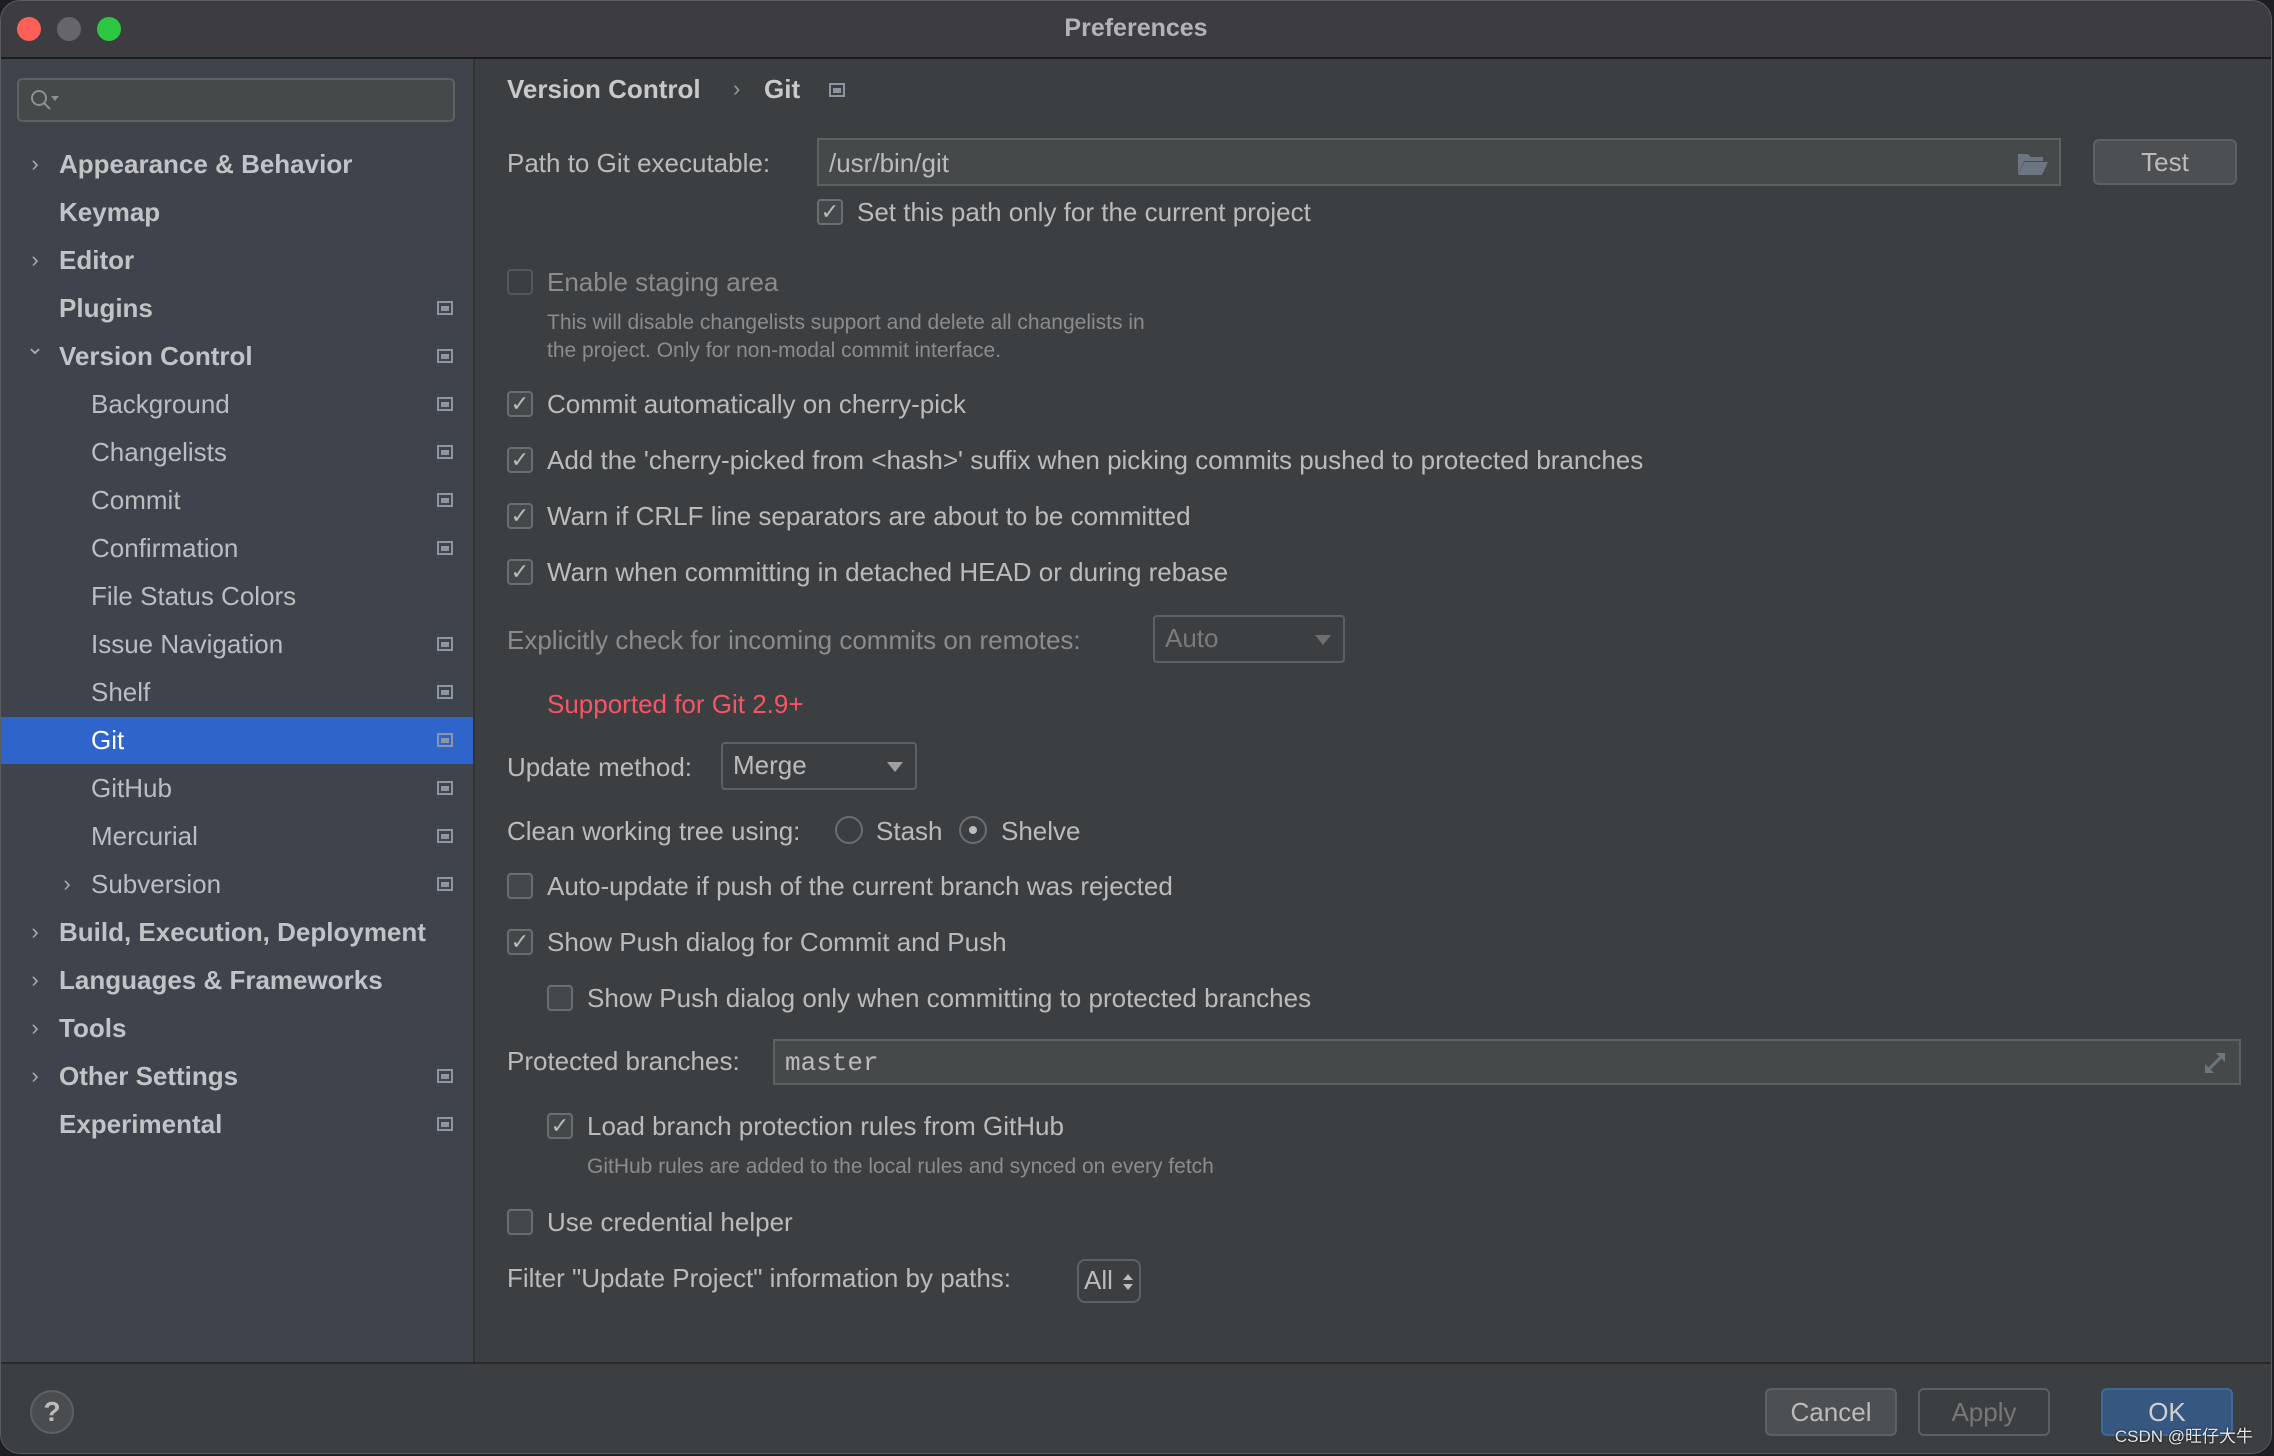  What do you see at coordinates (520, 886) in the screenshot?
I see `auto-update-checkbox` at bounding box center [520, 886].